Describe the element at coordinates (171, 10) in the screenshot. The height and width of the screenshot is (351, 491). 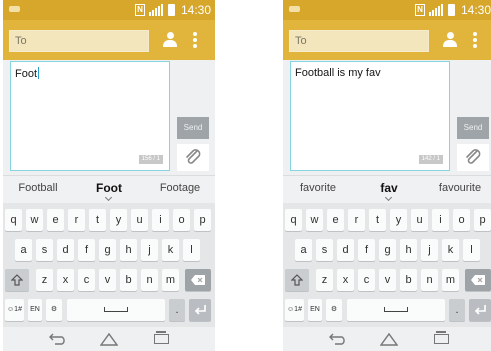
I see `battery-icon` at that location.